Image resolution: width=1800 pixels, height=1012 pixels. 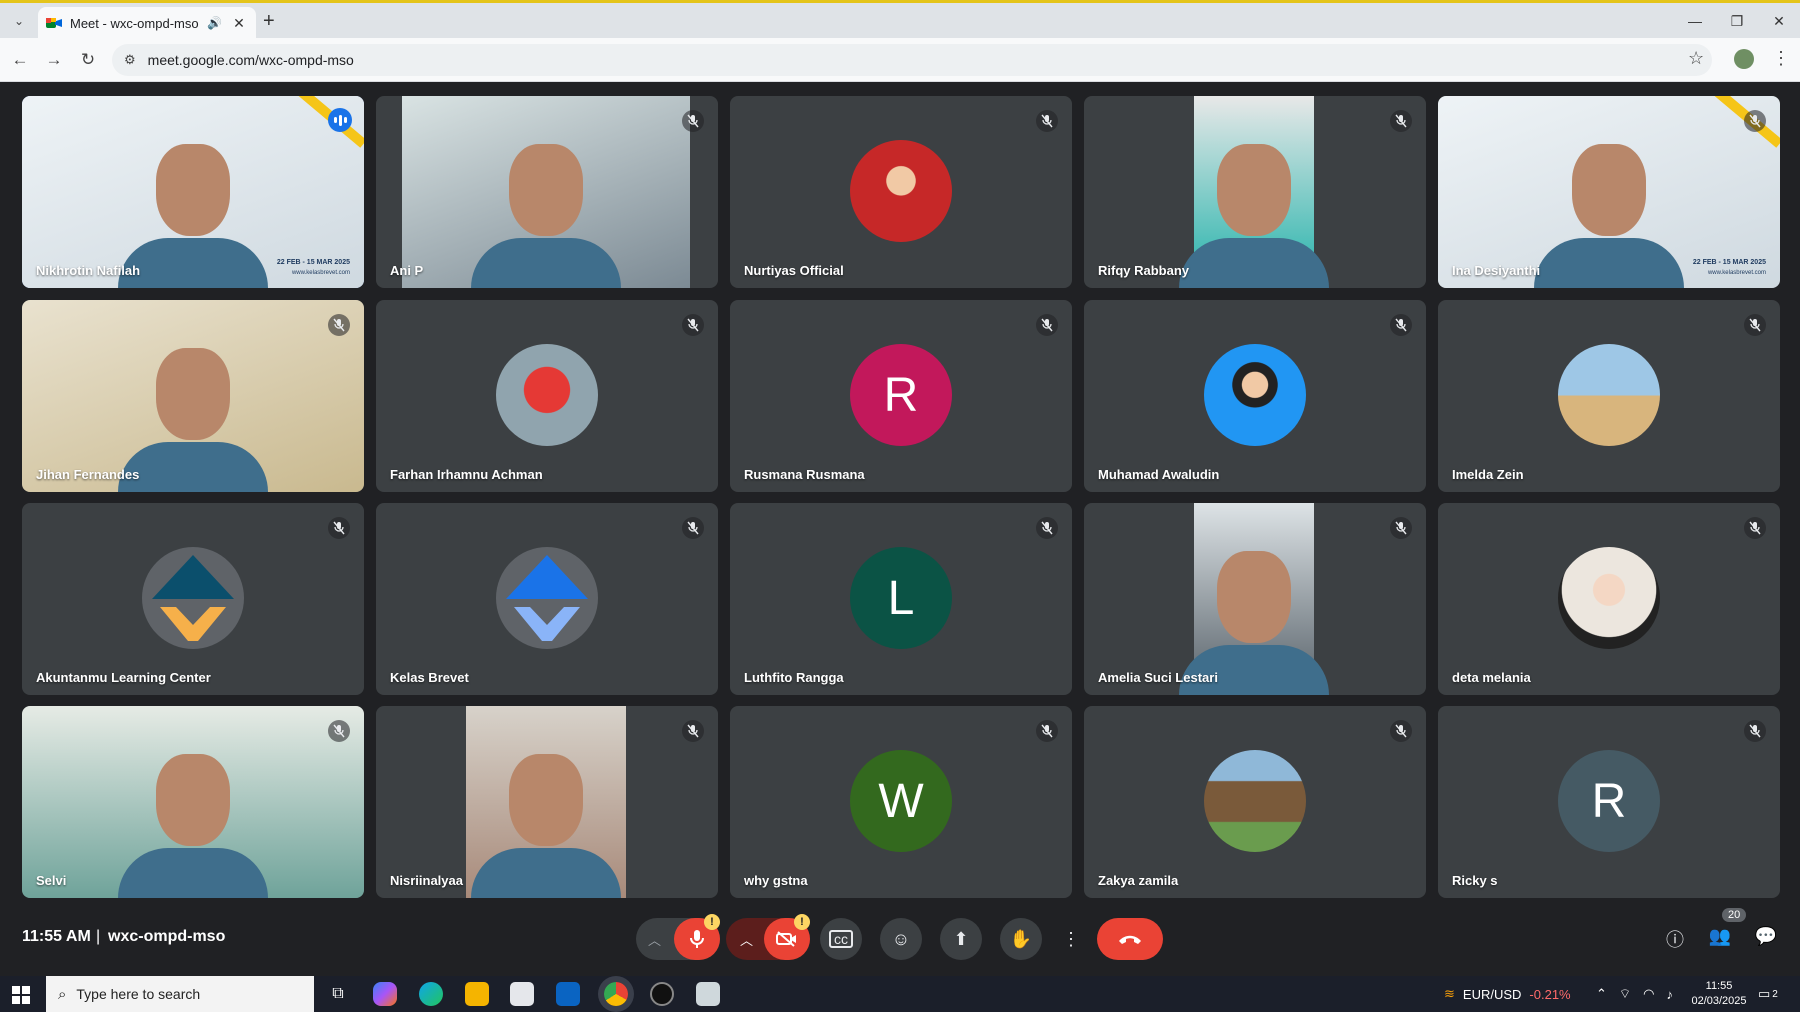 What do you see at coordinates (1675, 939) in the screenshot?
I see `meeting-info-icon: ⓘ` at bounding box center [1675, 939].